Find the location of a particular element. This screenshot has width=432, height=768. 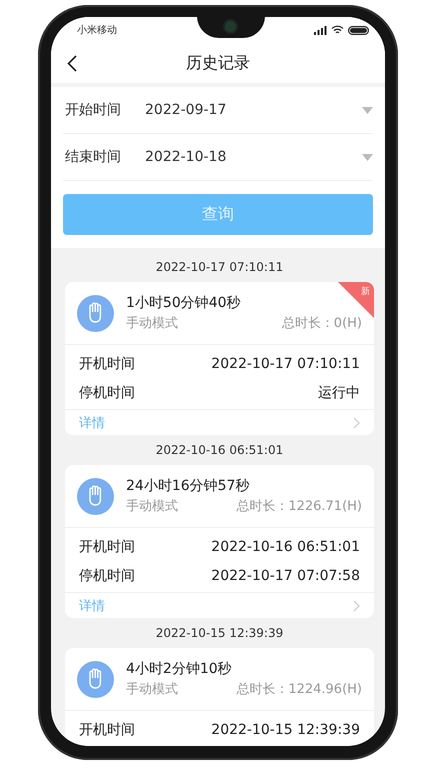

total-duration: 总时长：0(H) is located at coordinates (322, 323).